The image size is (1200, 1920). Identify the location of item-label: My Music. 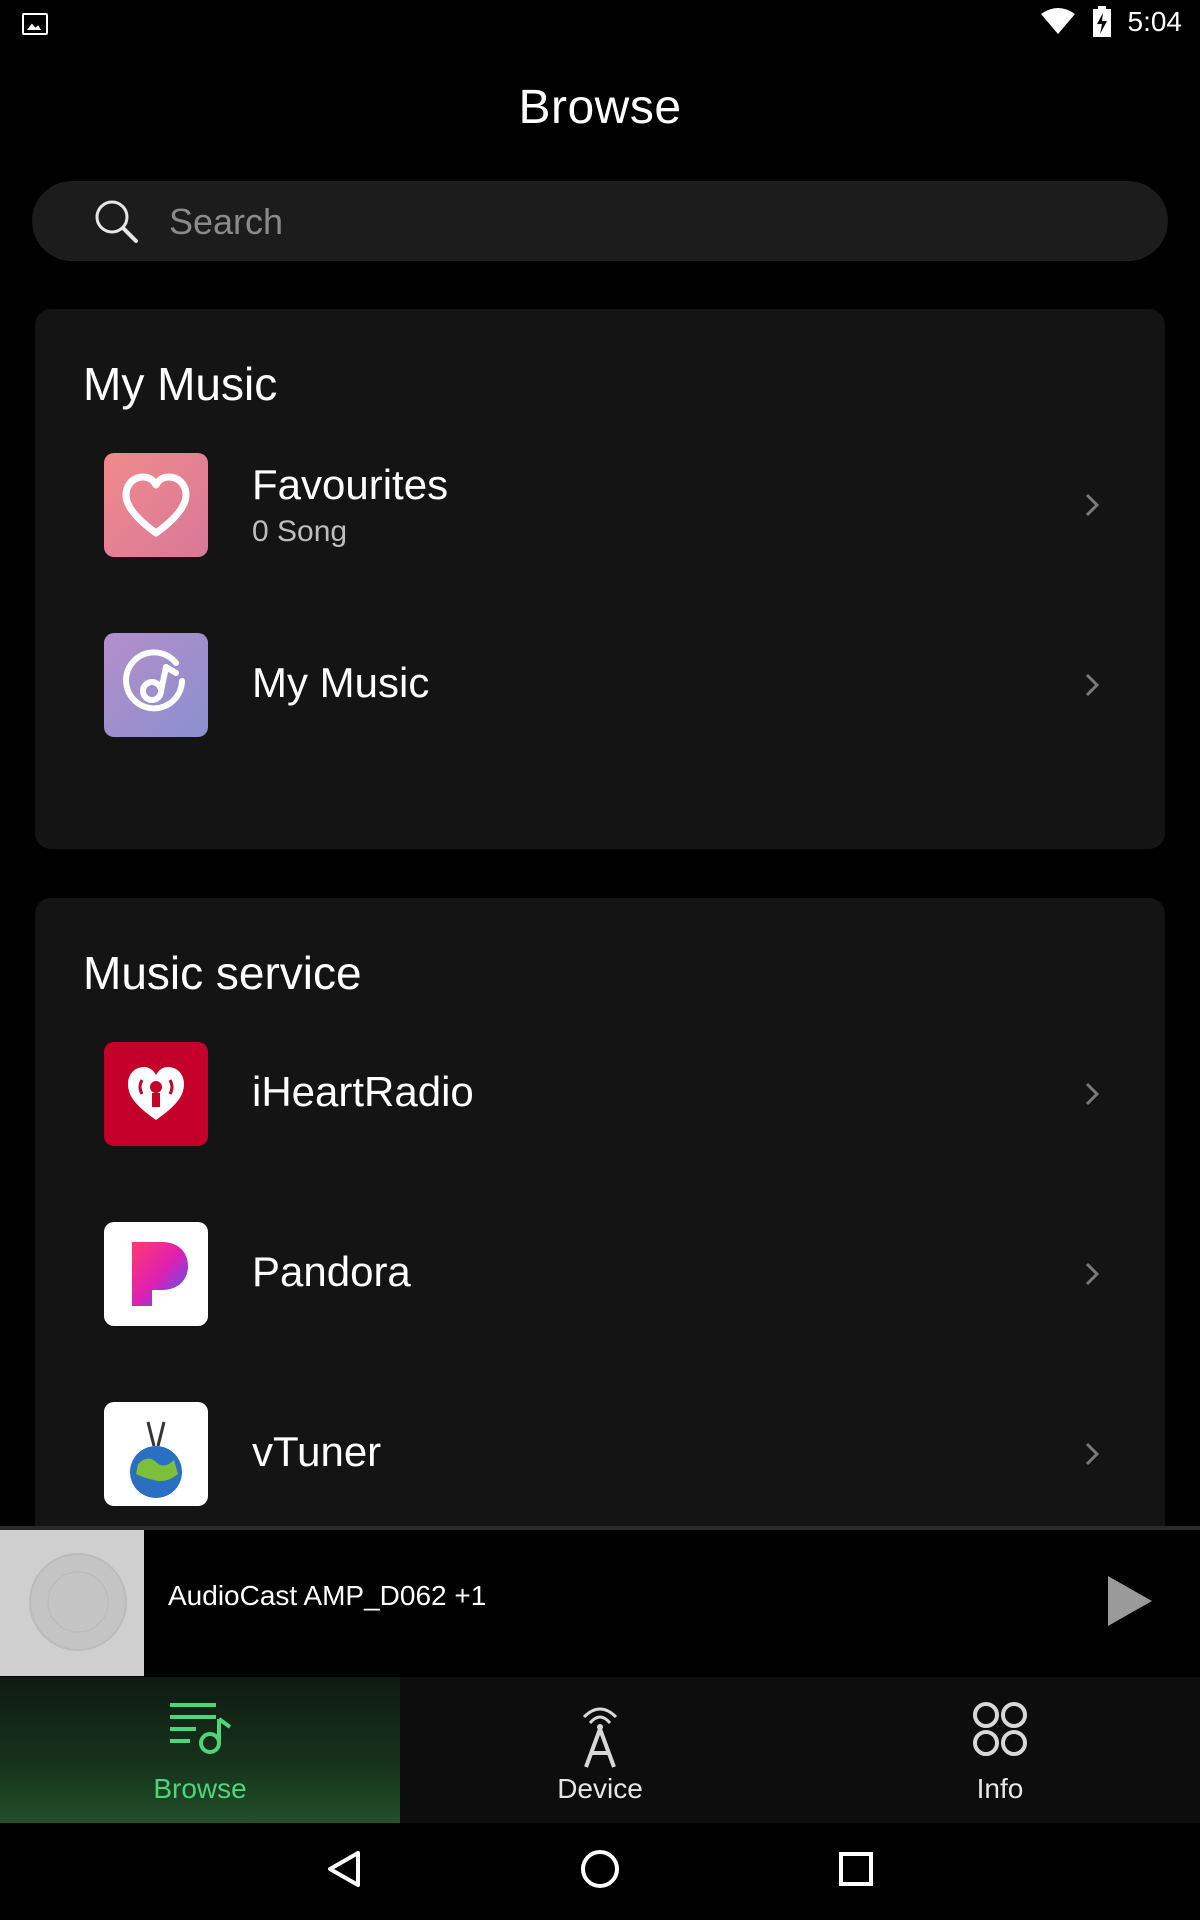
(341, 682).